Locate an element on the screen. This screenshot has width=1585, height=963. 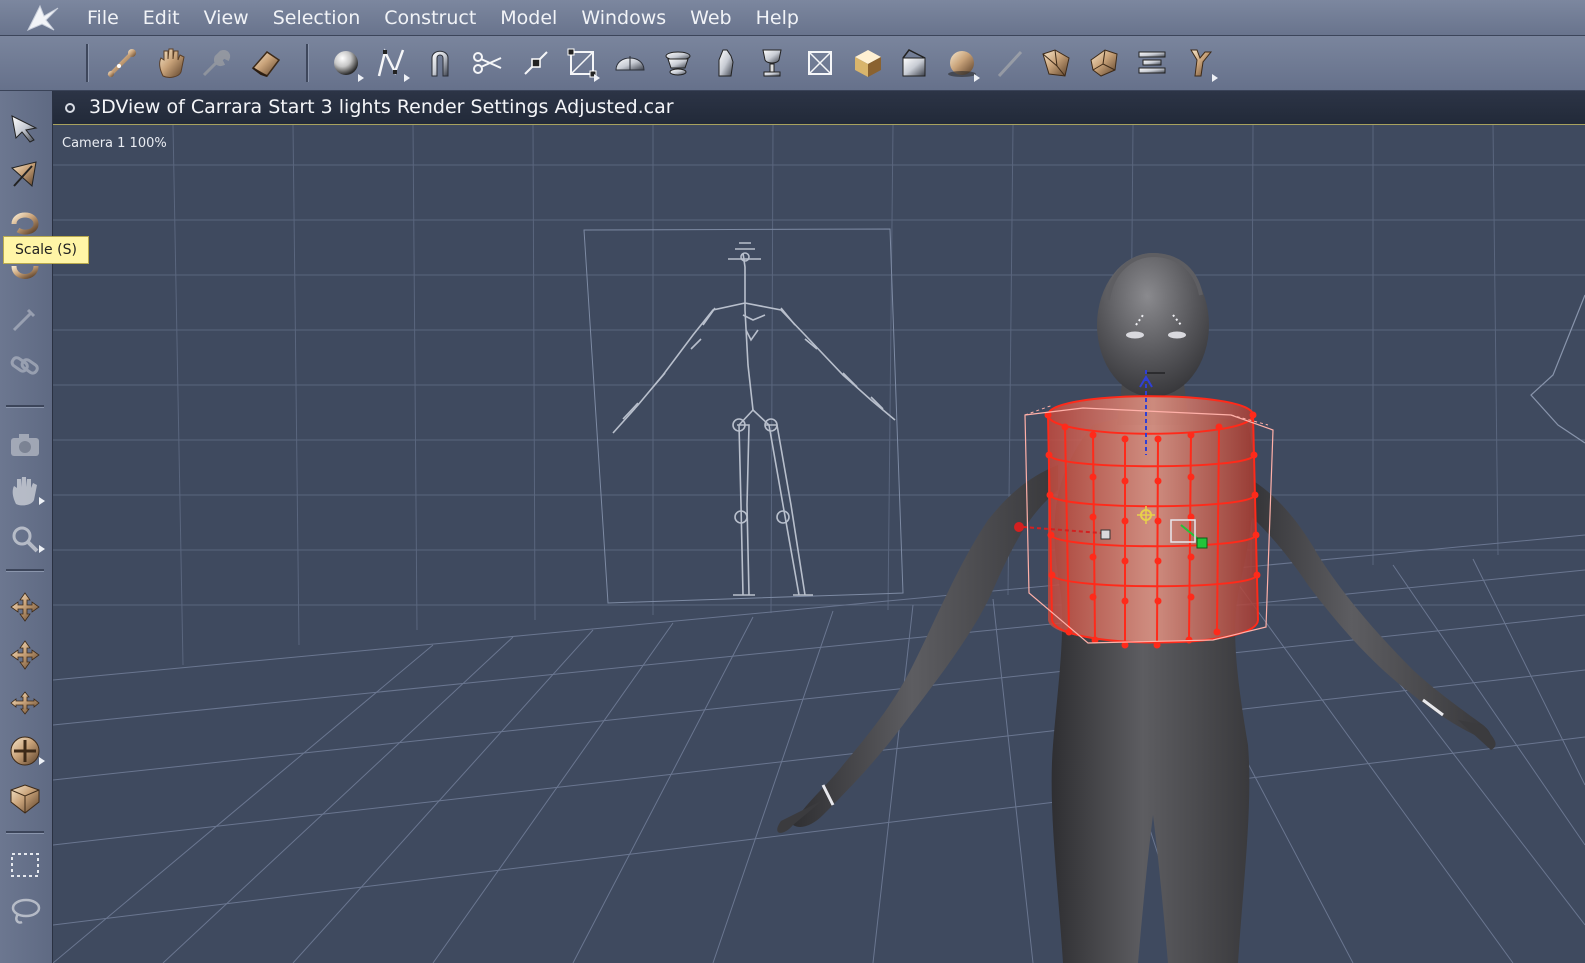
wrench-tool-icon is located at coordinates (216, 63).